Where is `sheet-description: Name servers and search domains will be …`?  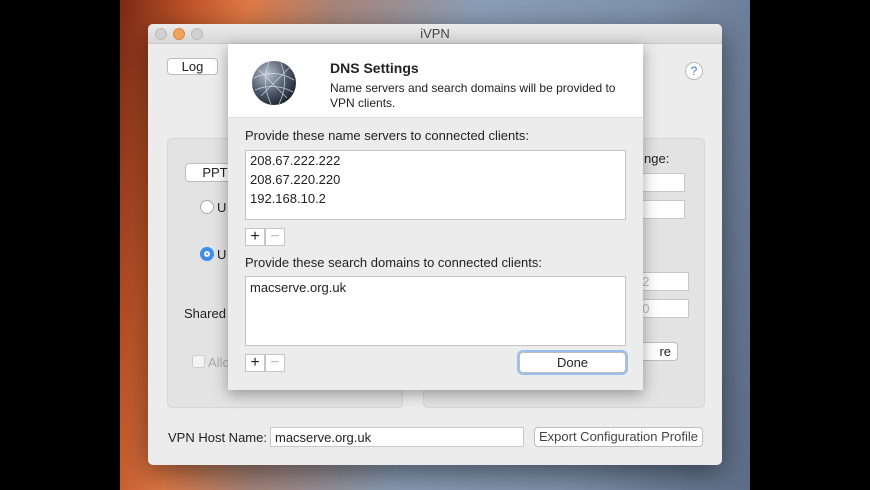
sheet-description: Name servers and search domains will be … is located at coordinates (473, 95).